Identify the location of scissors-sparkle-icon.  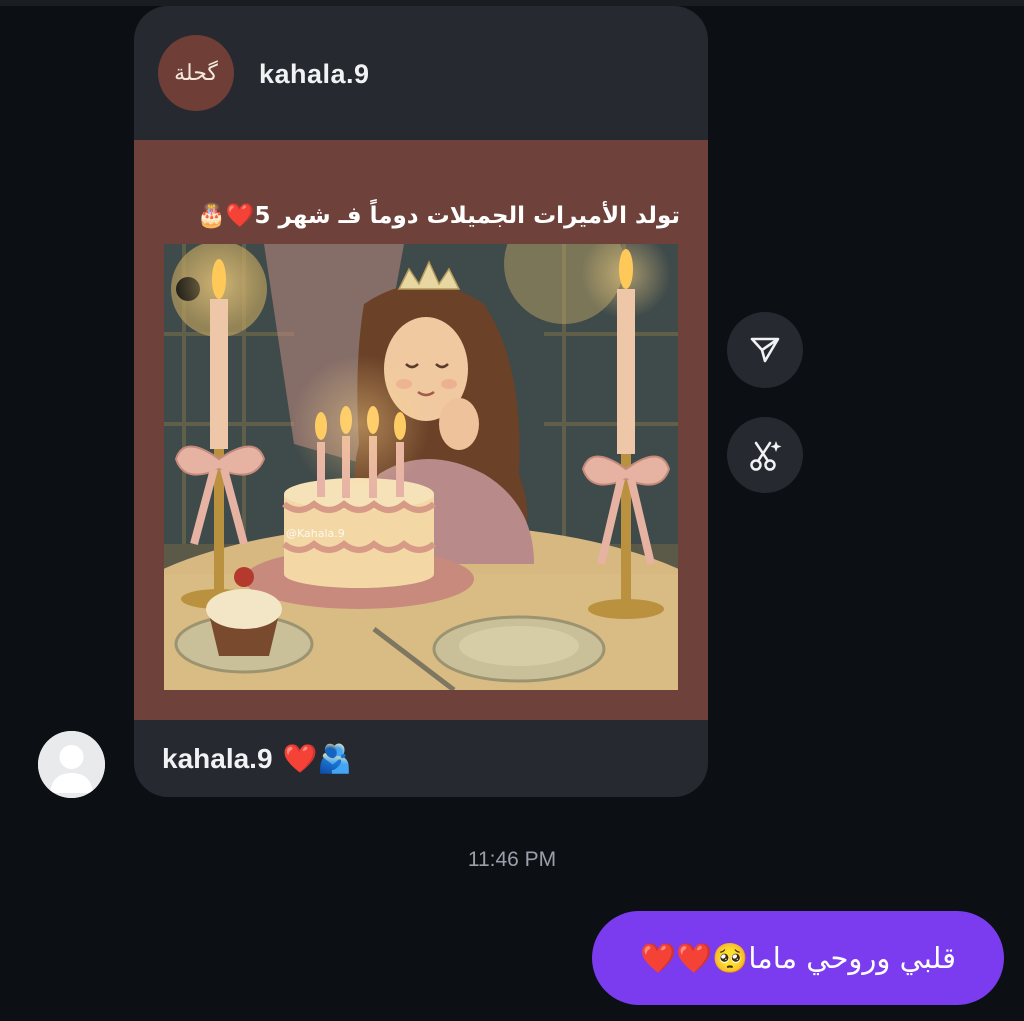
(766, 456).